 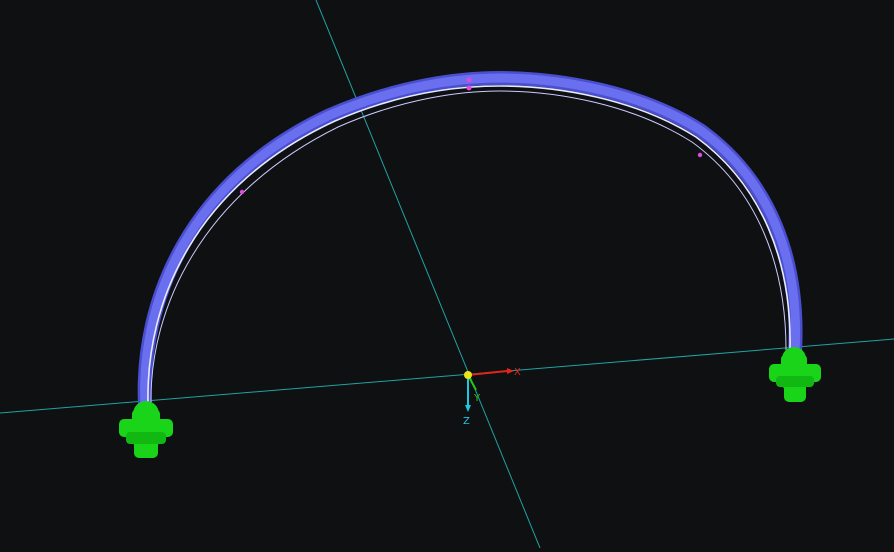 What do you see at coordinates (466, 421) in the screenshot?
I see `z-axis-label: Z` at bounding box center [466, 421].